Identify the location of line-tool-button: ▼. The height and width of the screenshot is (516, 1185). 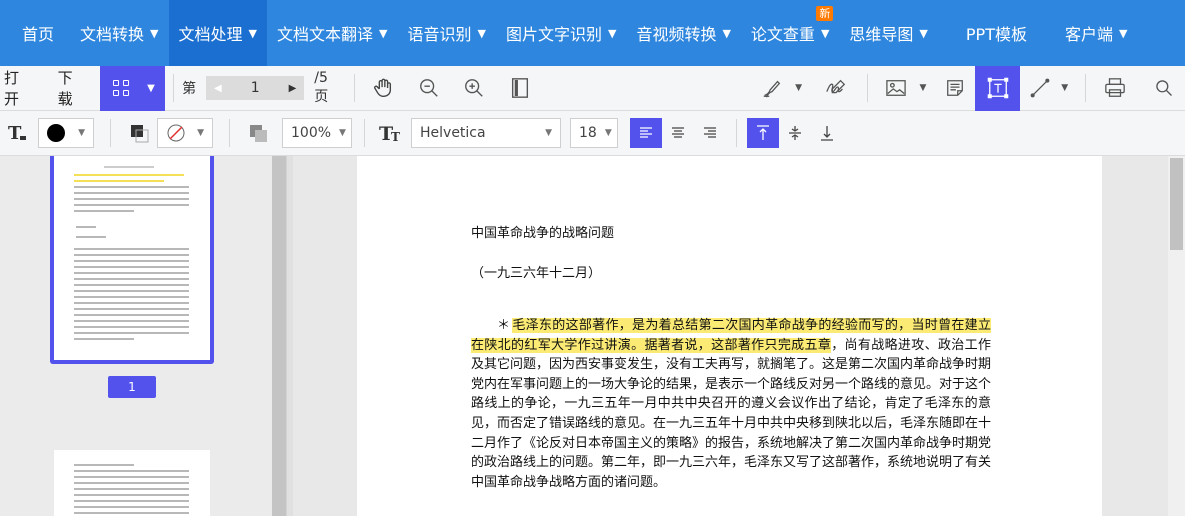
(1048, 88).